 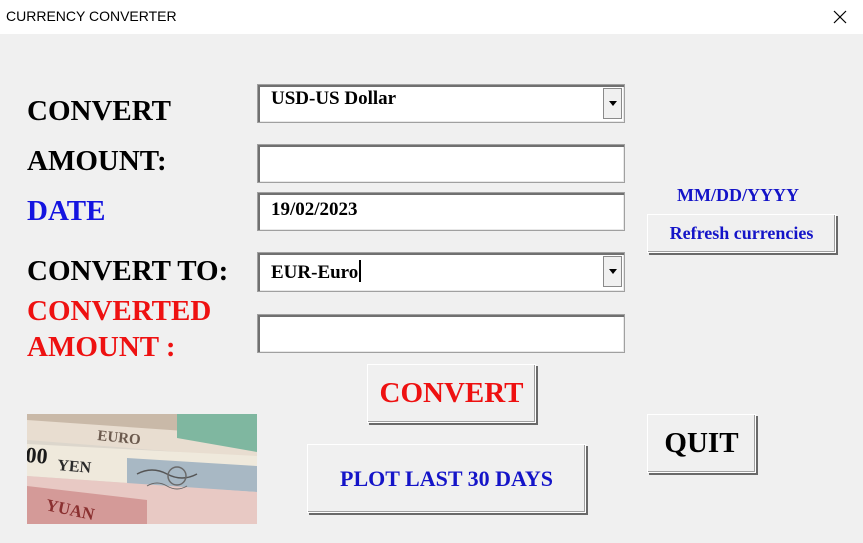 What do you see at coordinates (441, 163) in the screenshot?
I see `amount-input` at bounding box center [441, 163].